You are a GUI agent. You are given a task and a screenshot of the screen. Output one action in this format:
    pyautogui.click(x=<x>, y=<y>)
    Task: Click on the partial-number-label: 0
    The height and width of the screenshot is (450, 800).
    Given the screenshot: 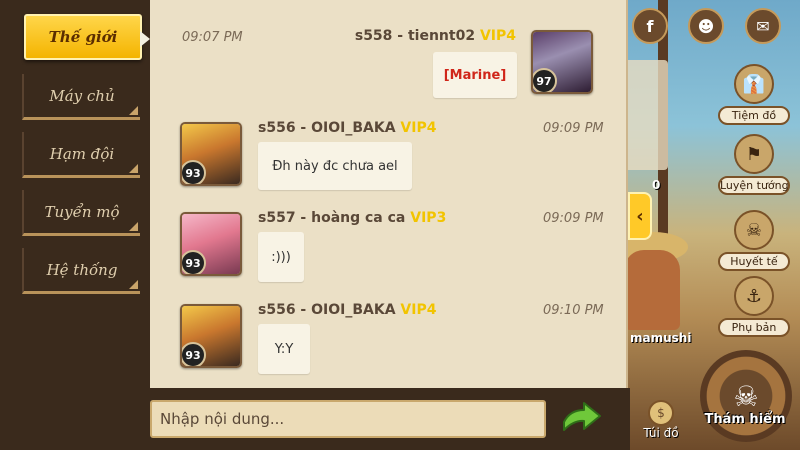 What is the action you would take?
    pyautogui.click(x=656, y=185)
    